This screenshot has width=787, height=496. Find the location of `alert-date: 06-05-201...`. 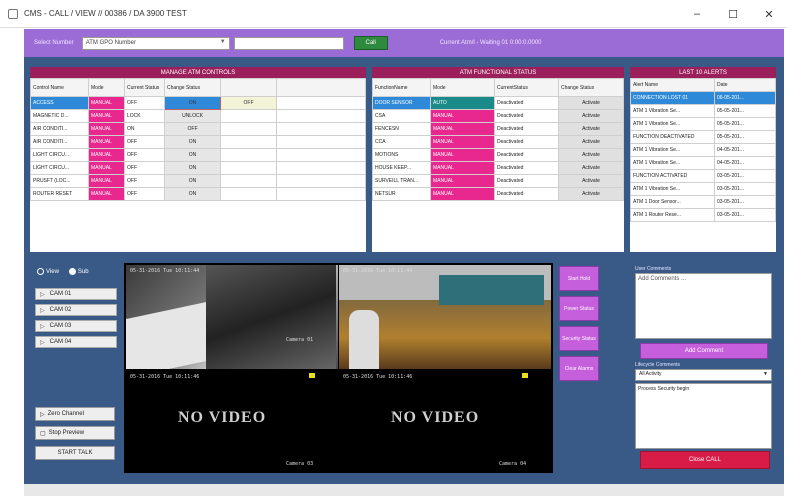

alert-date: 06-05-201... is located at coordinates (745, 98).